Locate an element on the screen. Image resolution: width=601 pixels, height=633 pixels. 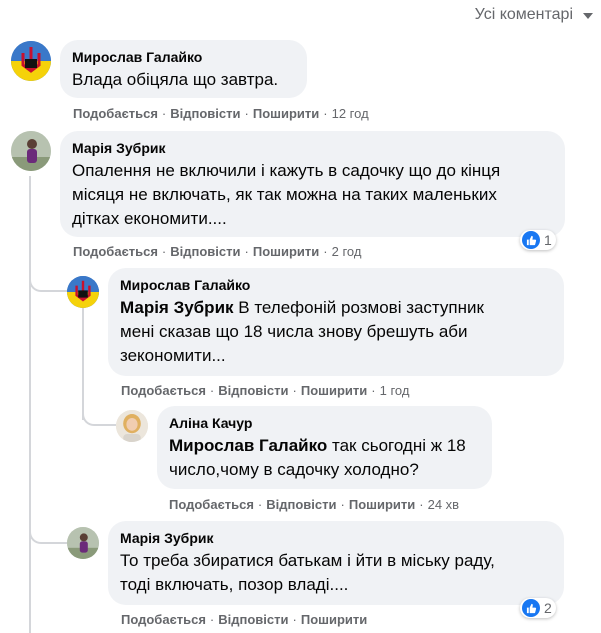
reaction-count: 1 is located at coordinates (538, 240).